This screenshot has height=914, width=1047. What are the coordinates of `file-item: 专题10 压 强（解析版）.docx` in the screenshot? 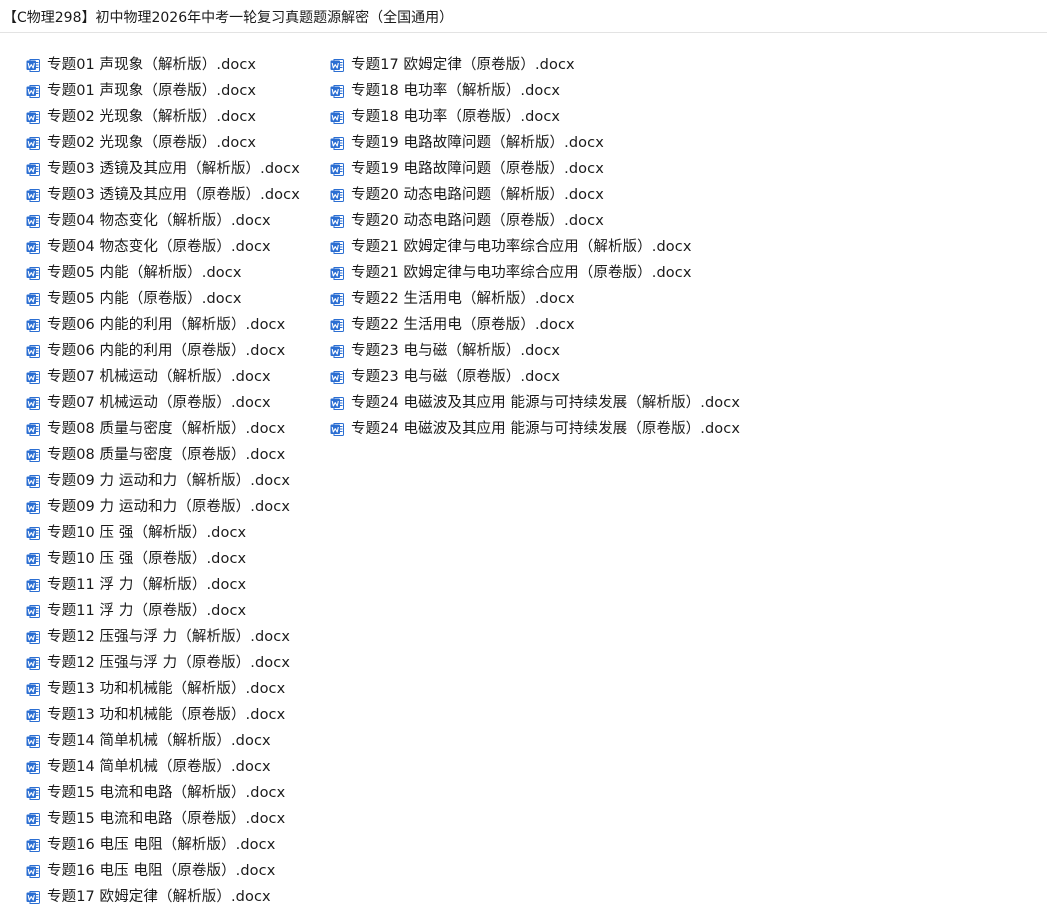 It's located at (163, 533).